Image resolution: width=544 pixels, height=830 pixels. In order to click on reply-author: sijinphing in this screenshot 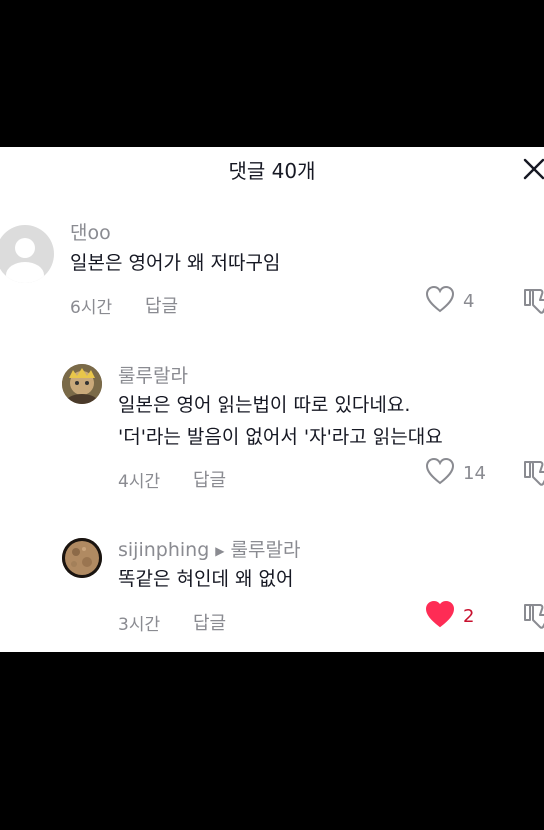, I will do `click(163, 550)`.